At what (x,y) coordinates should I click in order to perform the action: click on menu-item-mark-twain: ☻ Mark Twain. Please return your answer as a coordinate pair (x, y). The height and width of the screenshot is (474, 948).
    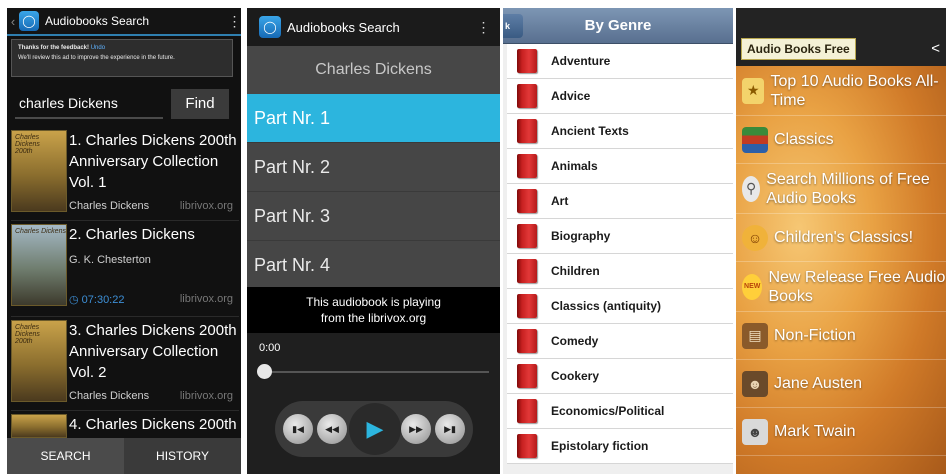
    Looking at the image, I should click on (841, 432).